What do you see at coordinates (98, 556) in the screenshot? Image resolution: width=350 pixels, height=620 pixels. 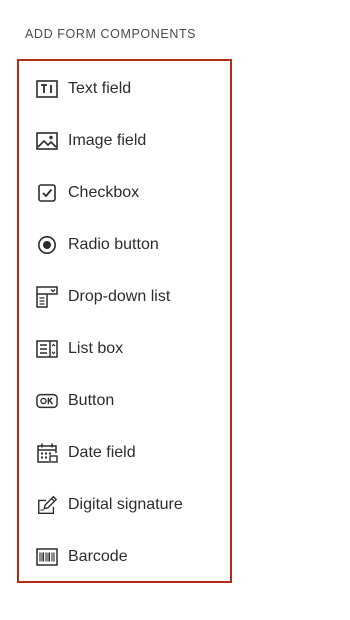 I see `component-label: Barcode` at bounding box center [98, 556].